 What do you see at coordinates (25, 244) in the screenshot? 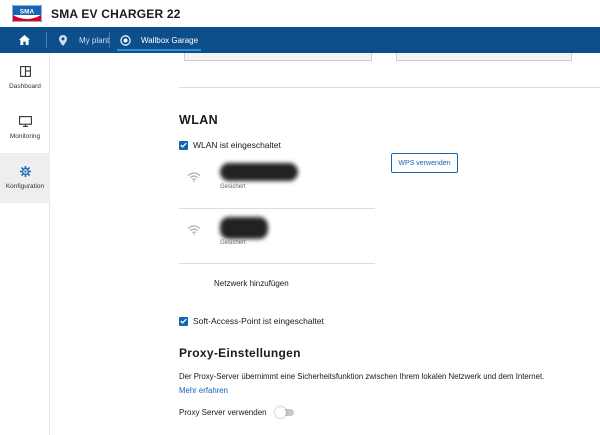
I see `sidebar: Dashboard Monitoring Konfiguration` at bounding box center [25, 244].